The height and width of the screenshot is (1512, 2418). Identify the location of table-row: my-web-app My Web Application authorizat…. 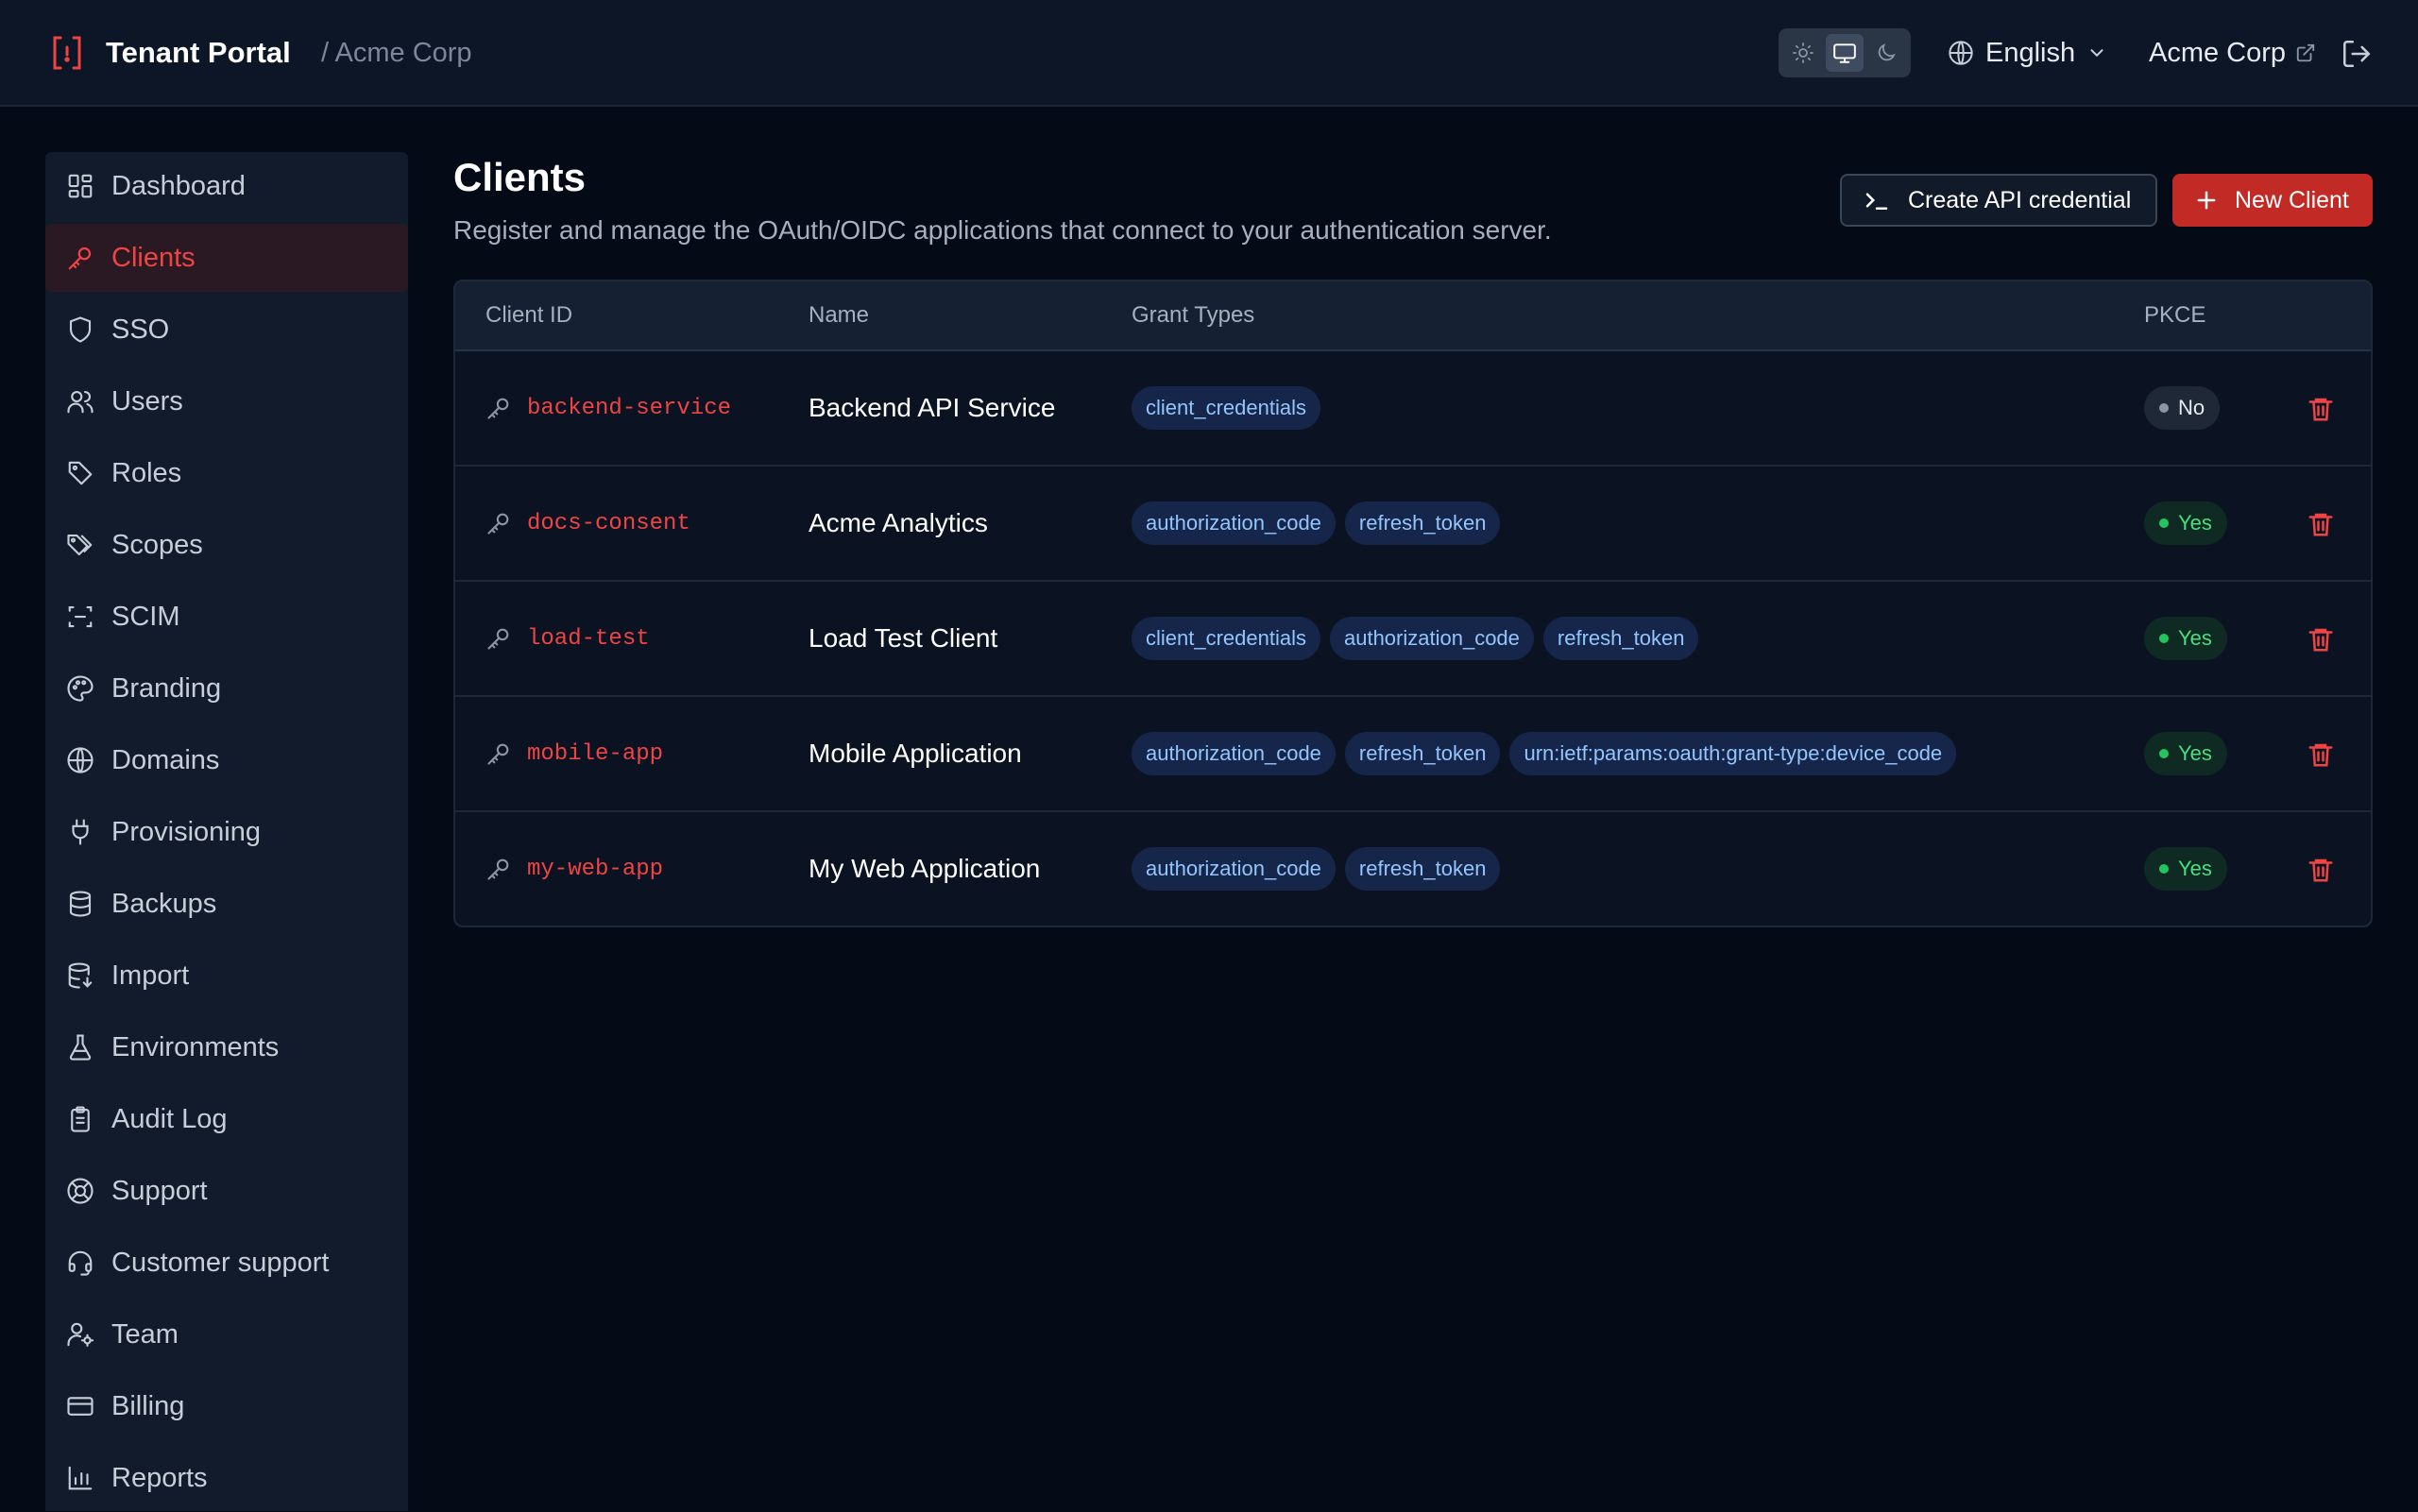
(1413, 869).